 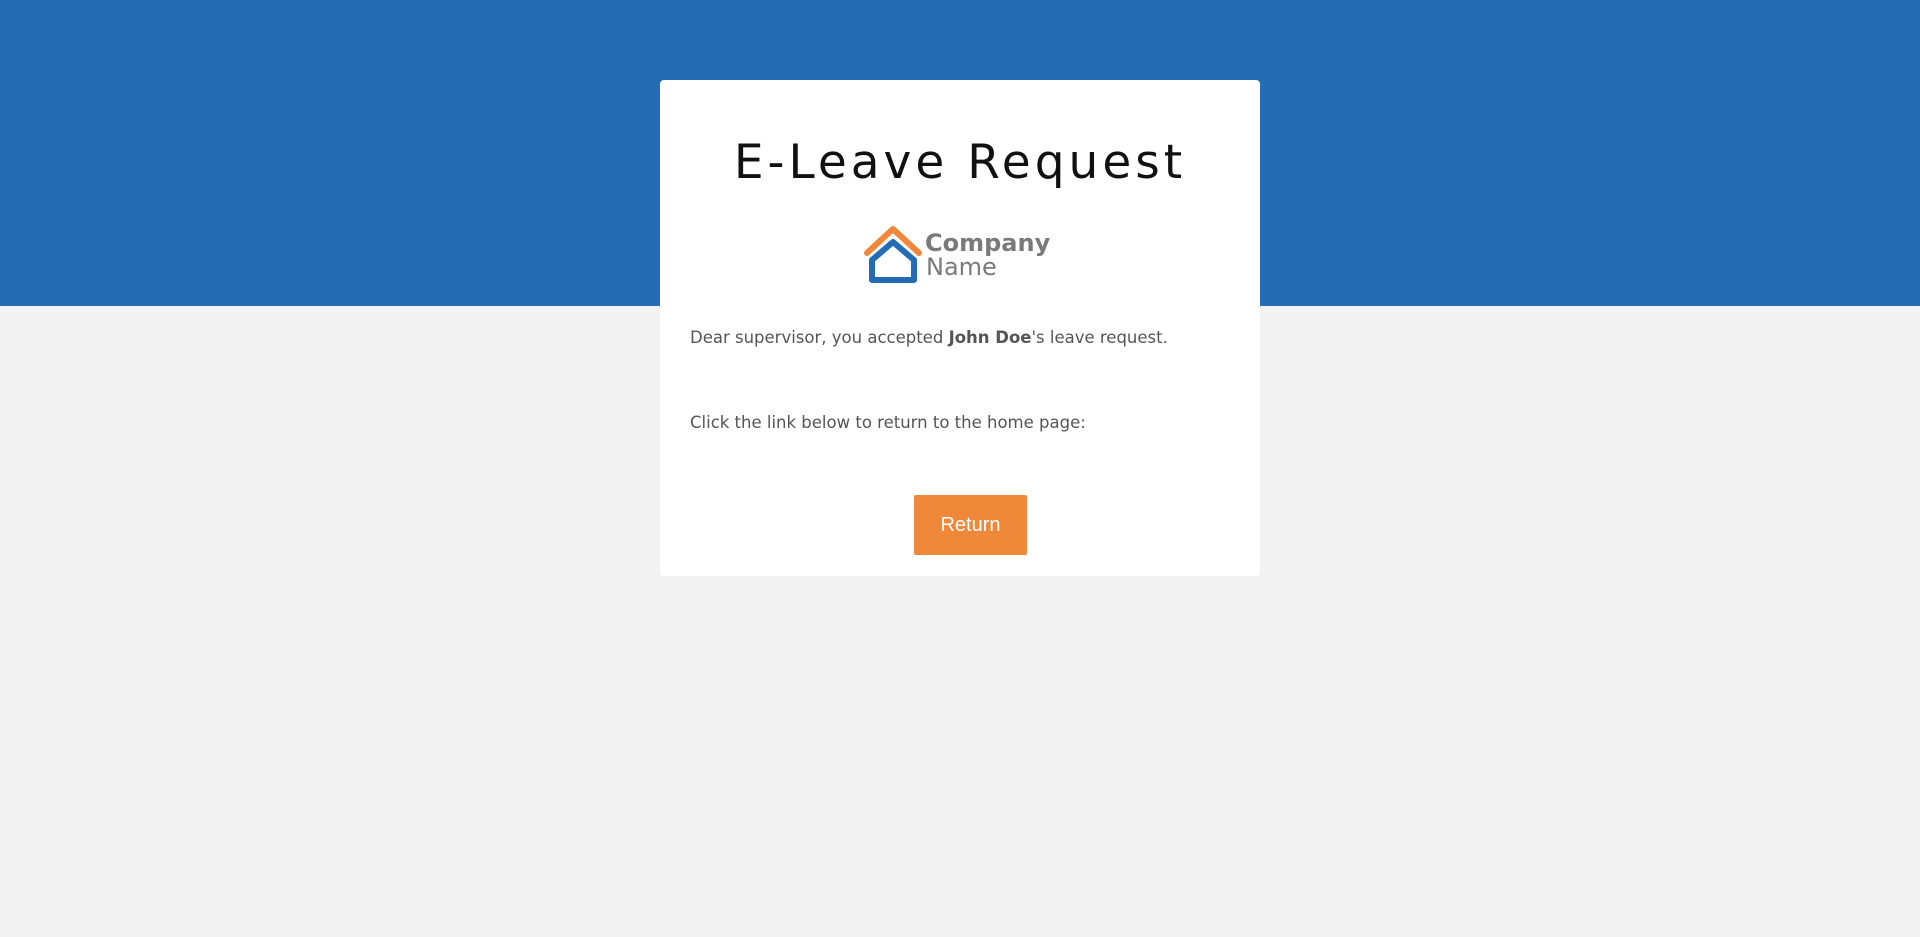 I want to click on return-button: Return, so click(x=970, y=525).